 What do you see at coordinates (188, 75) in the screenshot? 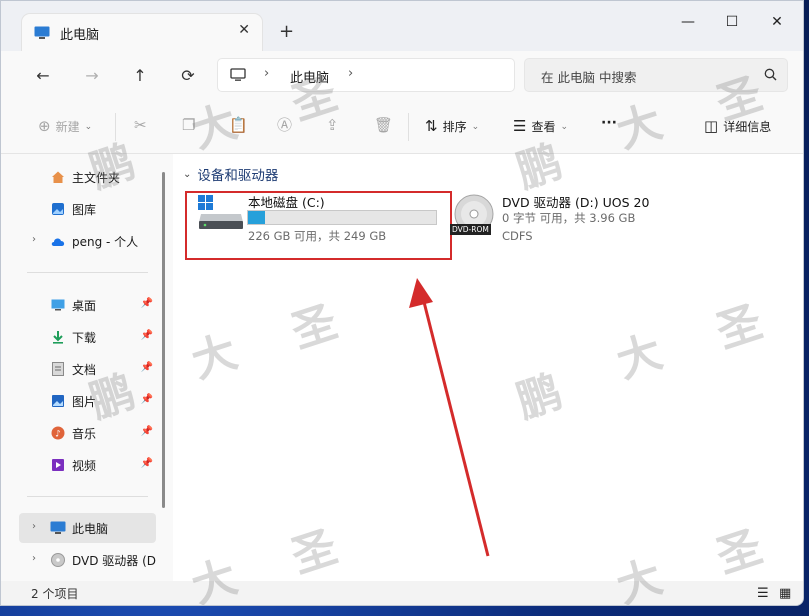
I see `refresh-button: ⟳` at bounding box center [188, 75].